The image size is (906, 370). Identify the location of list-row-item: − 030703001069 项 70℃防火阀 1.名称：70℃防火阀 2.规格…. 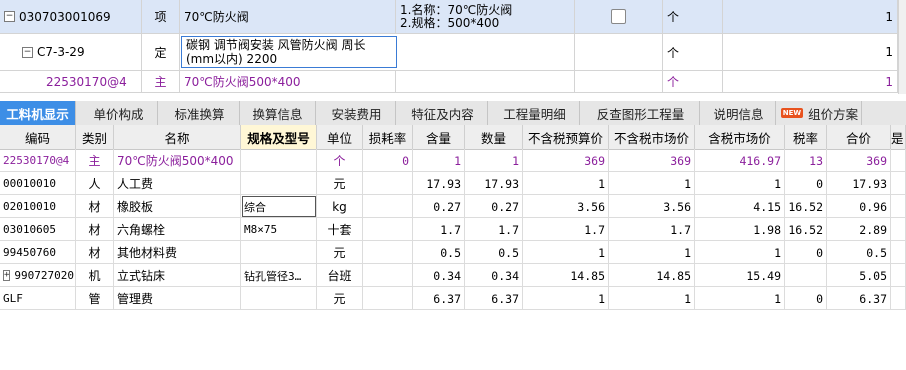
(453, 17).